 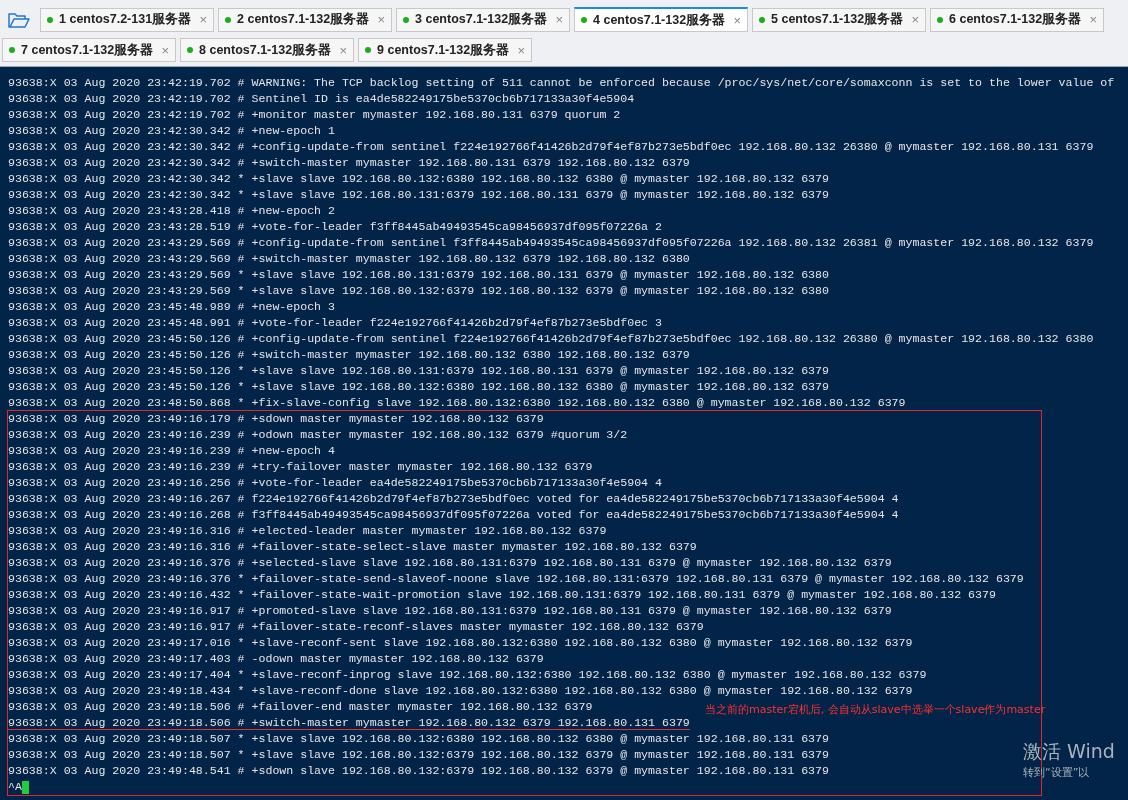 I want to click on log-line: 93638:X 03 Aug 2020 23:49:16.917 # +failover-state-reconf-slaves master mymaster 192.168.80.132 6379, so click(x=356, y=626).